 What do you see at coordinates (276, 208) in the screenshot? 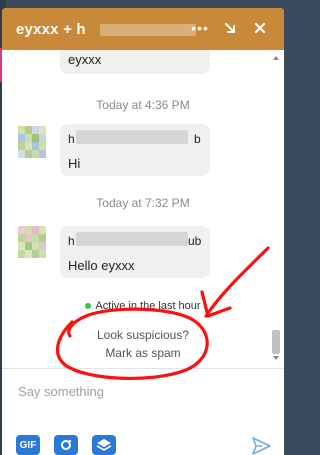
I see `scrollbar` at bounding box center [276, 208].